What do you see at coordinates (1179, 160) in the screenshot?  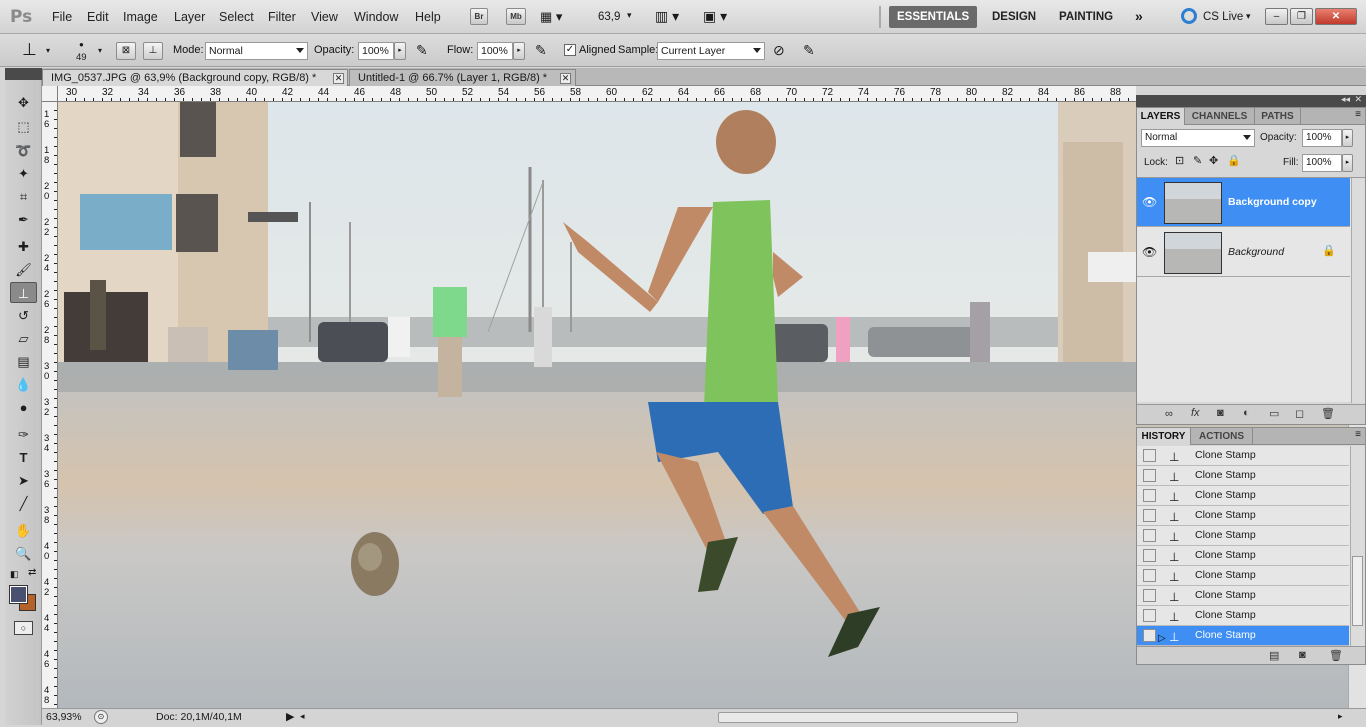 I see `lock-transparency-icon: ⊡` at bounding box center [1179, 160].